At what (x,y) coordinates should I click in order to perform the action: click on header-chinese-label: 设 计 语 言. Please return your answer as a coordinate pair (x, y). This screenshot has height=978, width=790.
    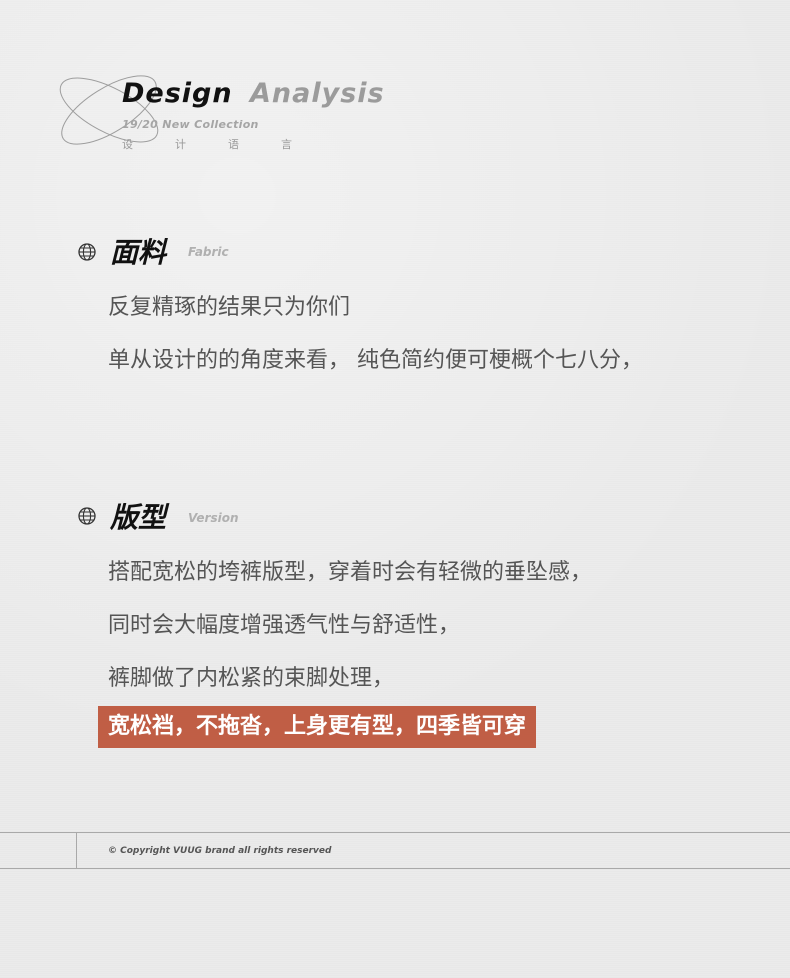
    Looking at the image, I should click on (207, 144).